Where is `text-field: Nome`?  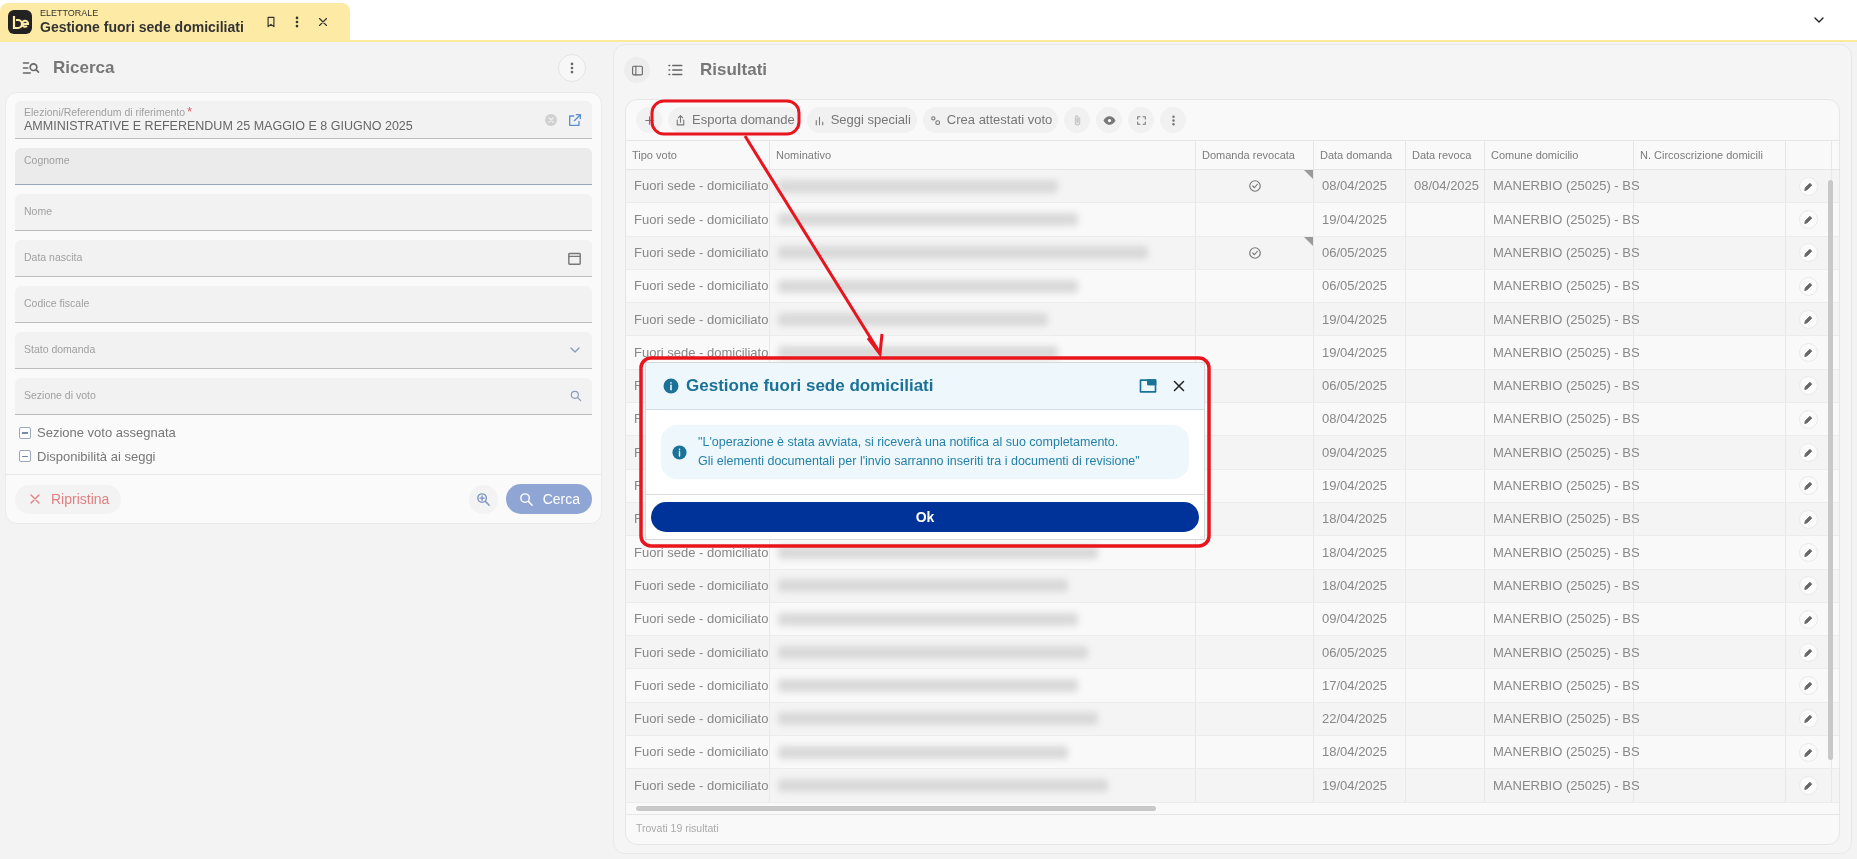
text-field: Nome is located at coordinates (303, 212).